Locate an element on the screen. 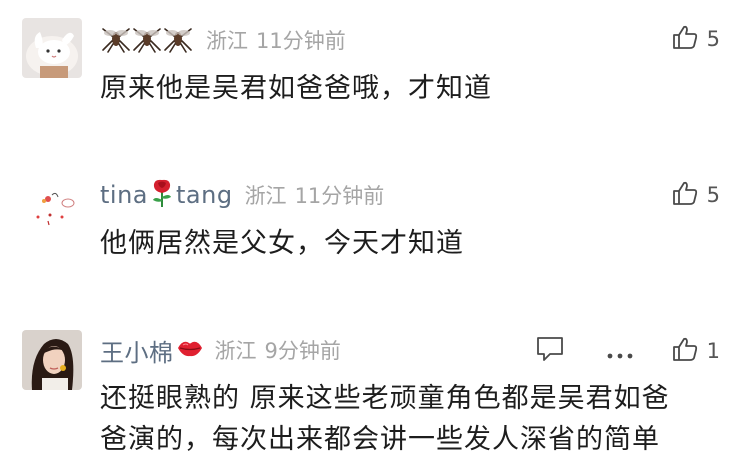 This screenshot has width=748, height=460. comment-username: tina is located at coordinates (124, 195).